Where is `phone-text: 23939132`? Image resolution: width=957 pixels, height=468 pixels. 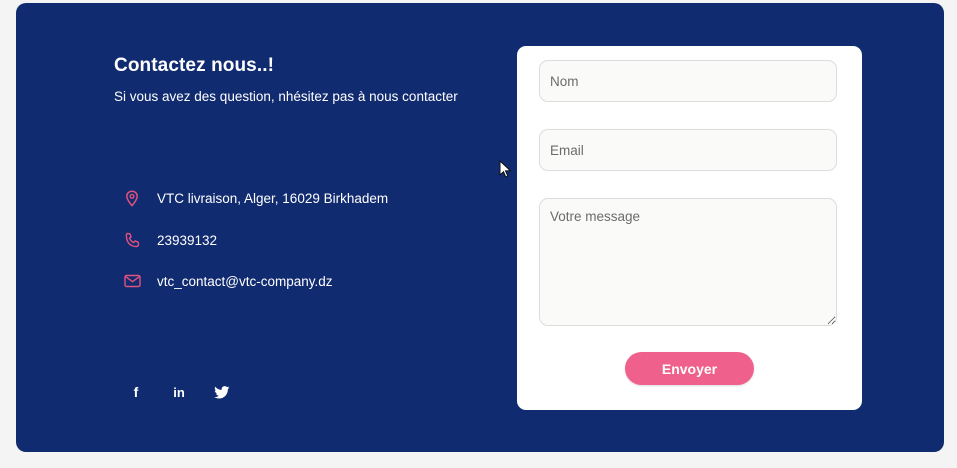 phone-text: 23939132 is located at coordinates (187, 240).